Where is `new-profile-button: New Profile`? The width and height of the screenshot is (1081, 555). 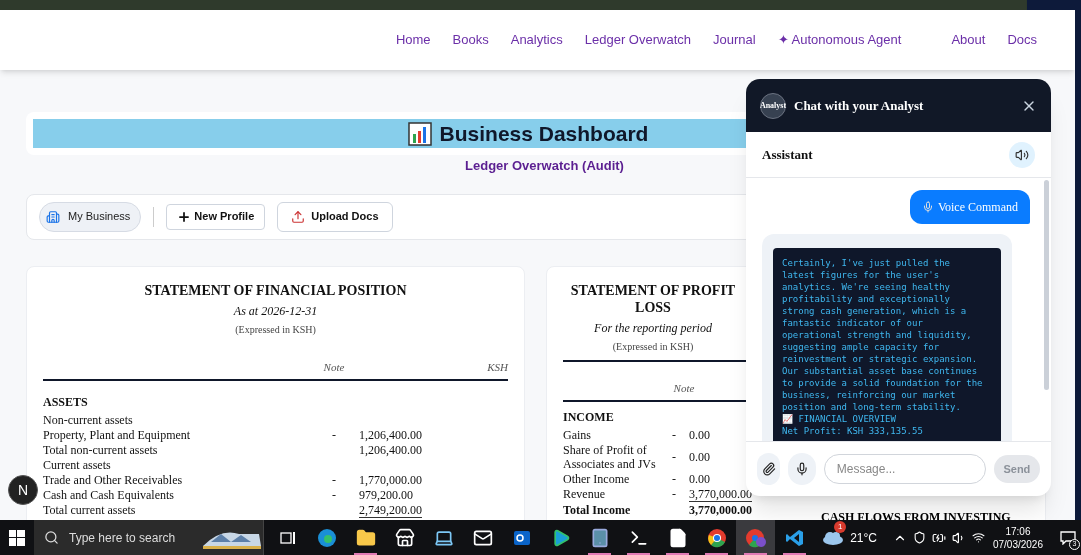
new-profile-button: New Profile is located at coordinates (216, 216).